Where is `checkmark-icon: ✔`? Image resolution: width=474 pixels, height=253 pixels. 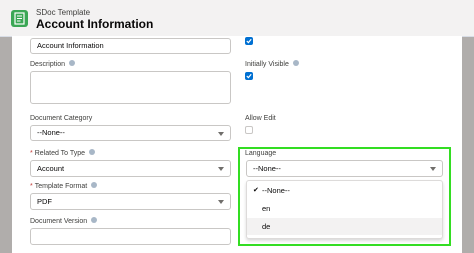
checkmark-icon: ✔ is located at coordinates (256, 190).